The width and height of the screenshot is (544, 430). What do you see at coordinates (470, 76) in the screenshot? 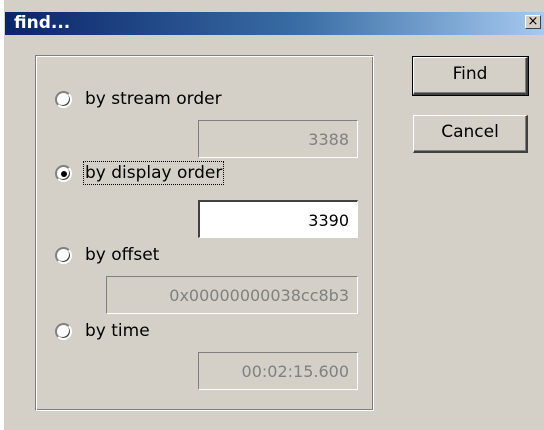
I see `find-button: Find` at bounding box center [470, 76].